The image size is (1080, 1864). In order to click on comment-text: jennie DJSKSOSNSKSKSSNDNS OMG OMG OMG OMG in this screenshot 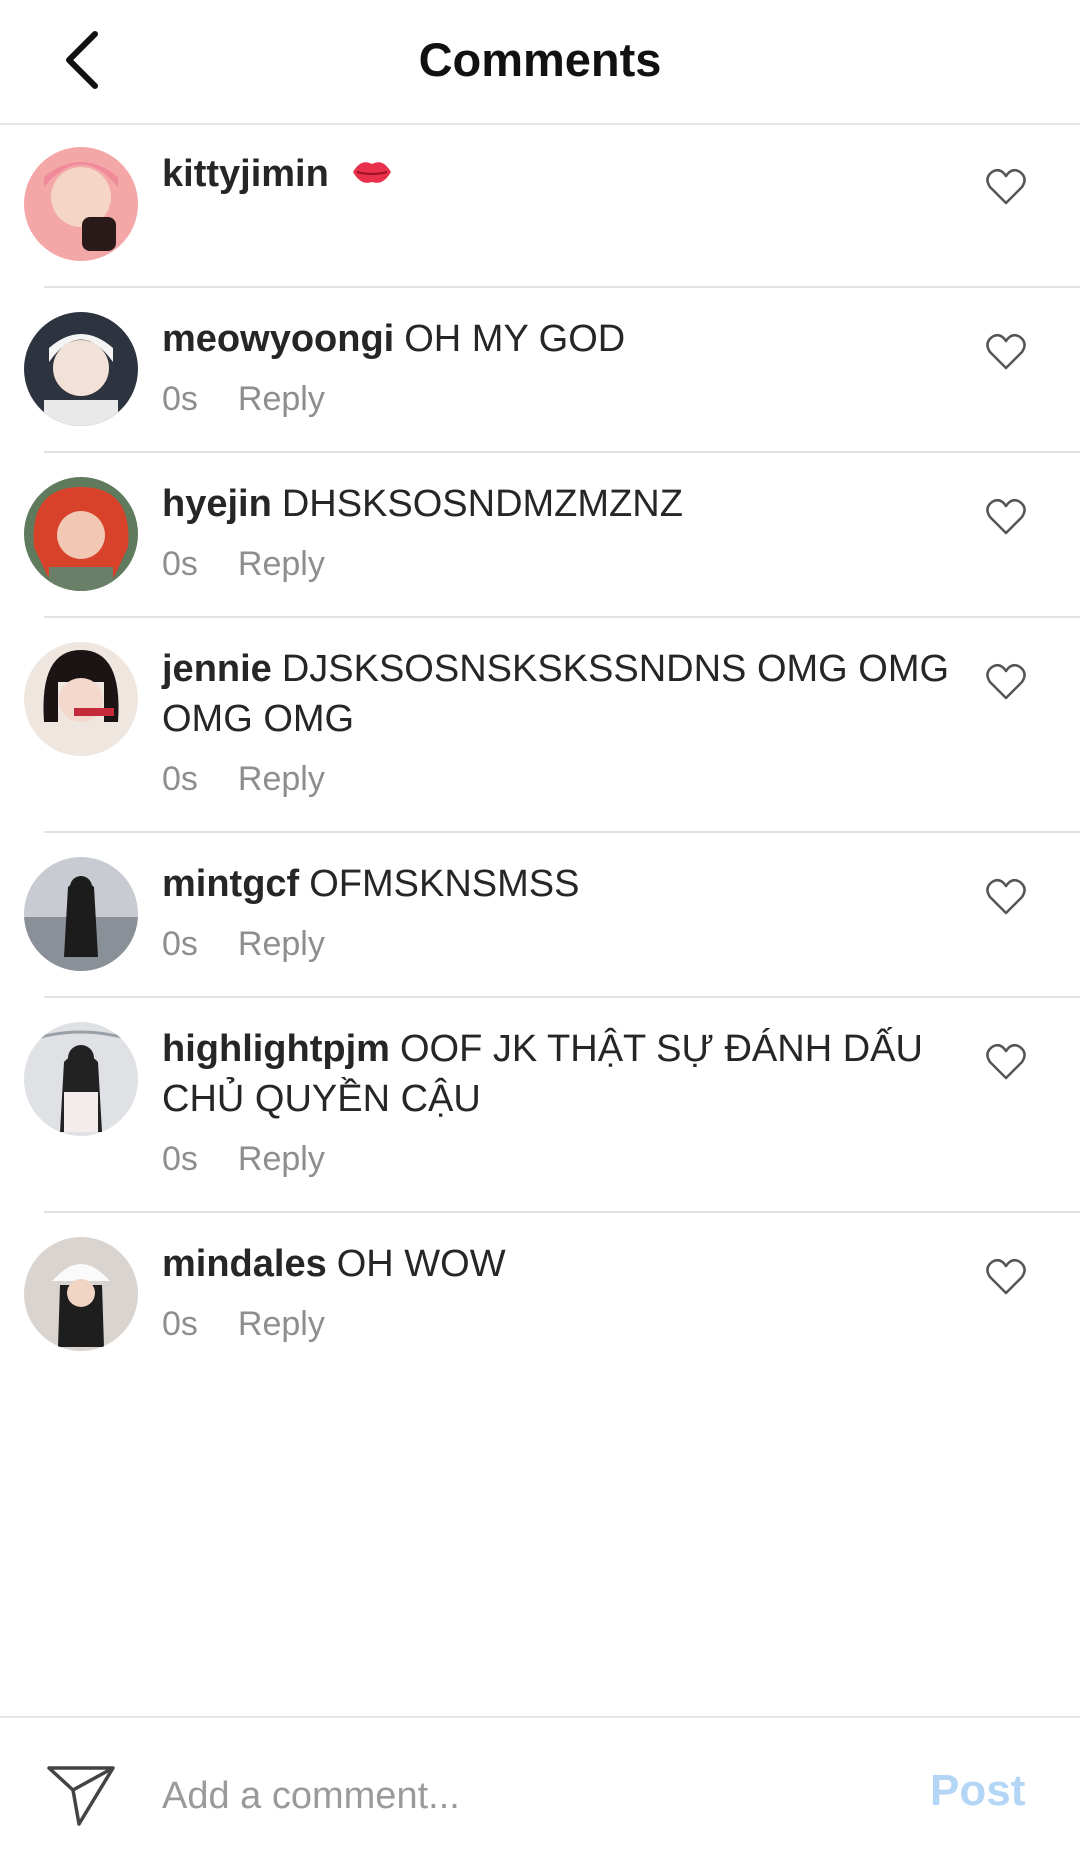, I will do `click(562, 694)`.